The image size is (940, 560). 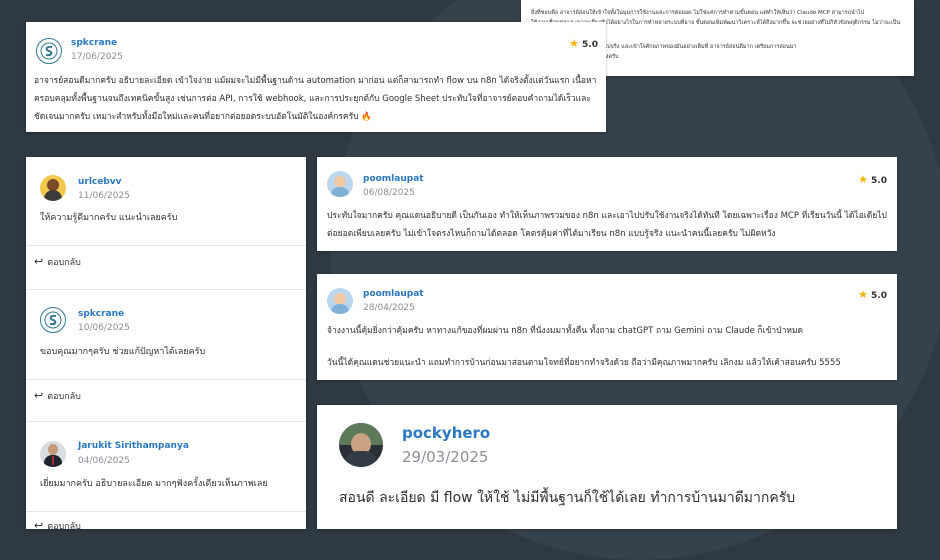 What do you see at coordinates (446, 433) in the screenshot?
I see `reviewer-name: pockyhero` at bounding box center [446, 433].